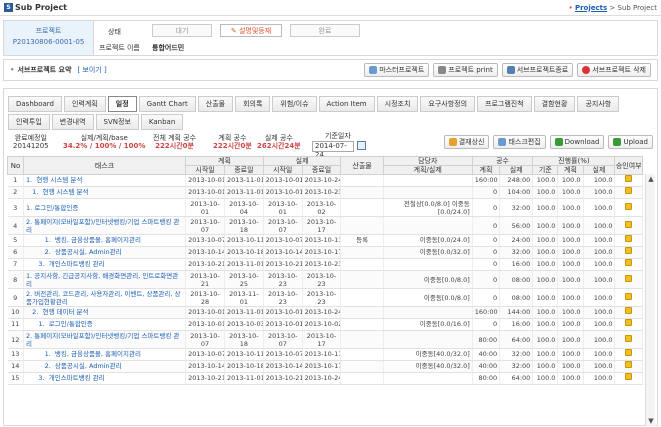  What do you see at coordinates (29, 122) in the screenshot?
I see `tab-staff-input: 인력투입` at bounding box center [29, 122].